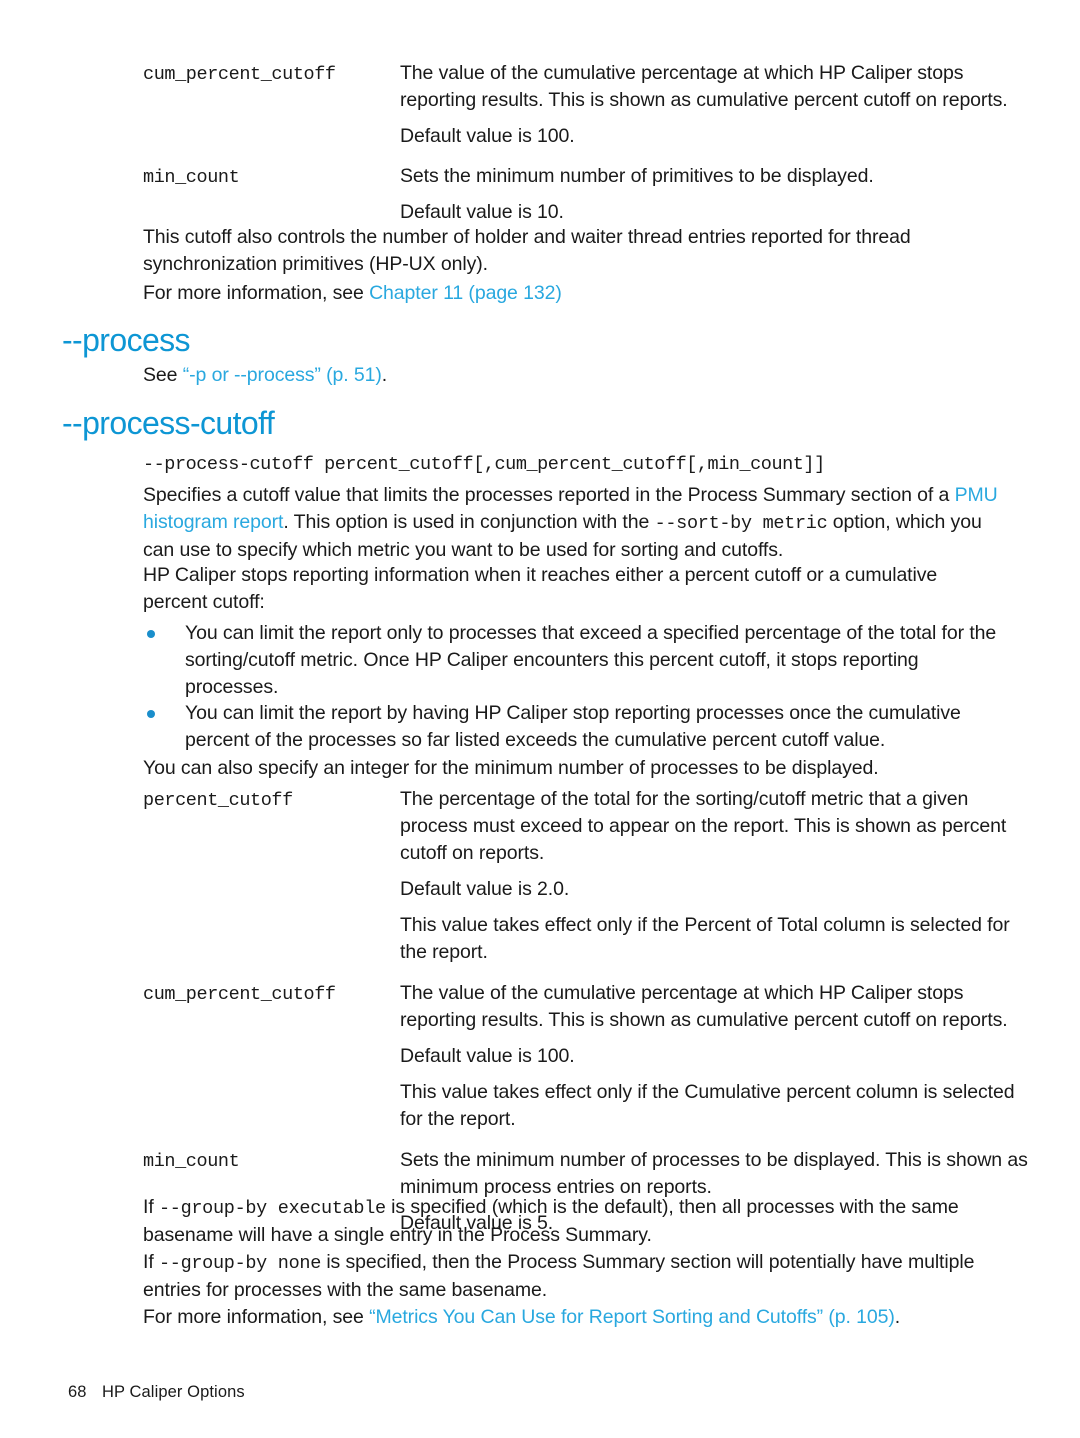 Image resolution: width=1080 pixels, height=1438 pixels. What do you see at coordinates (485, 889) in the screenshot?
I see `definition-paragraph: Default value is 2.0.` at bounding box center [485, 889].